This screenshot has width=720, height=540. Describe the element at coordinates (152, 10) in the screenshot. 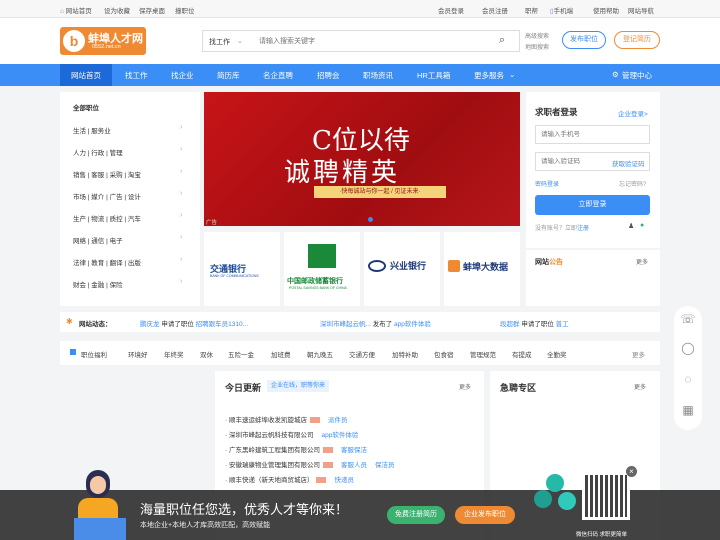

I see `save-desktop-link: 保存桌面` at that location.